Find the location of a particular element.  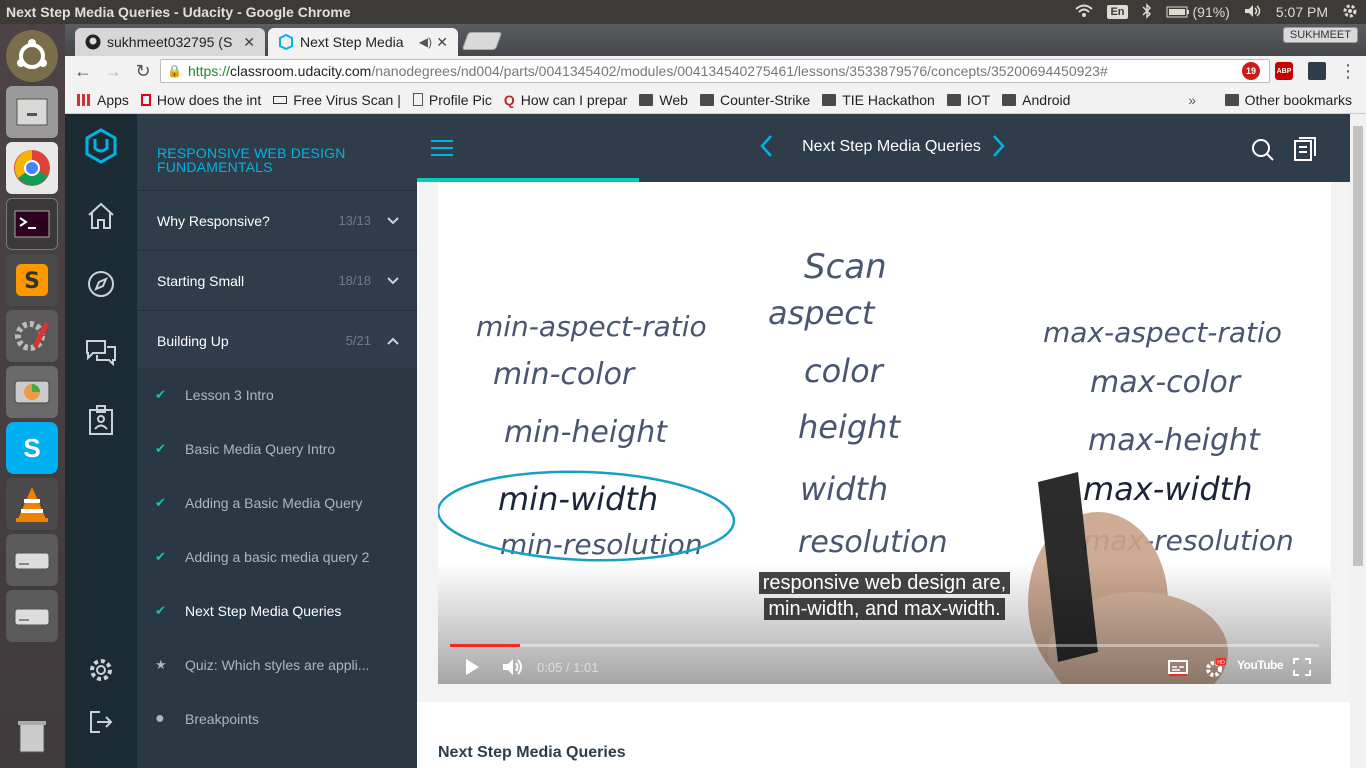

terminal-icon is located at coordinates (32, 224).